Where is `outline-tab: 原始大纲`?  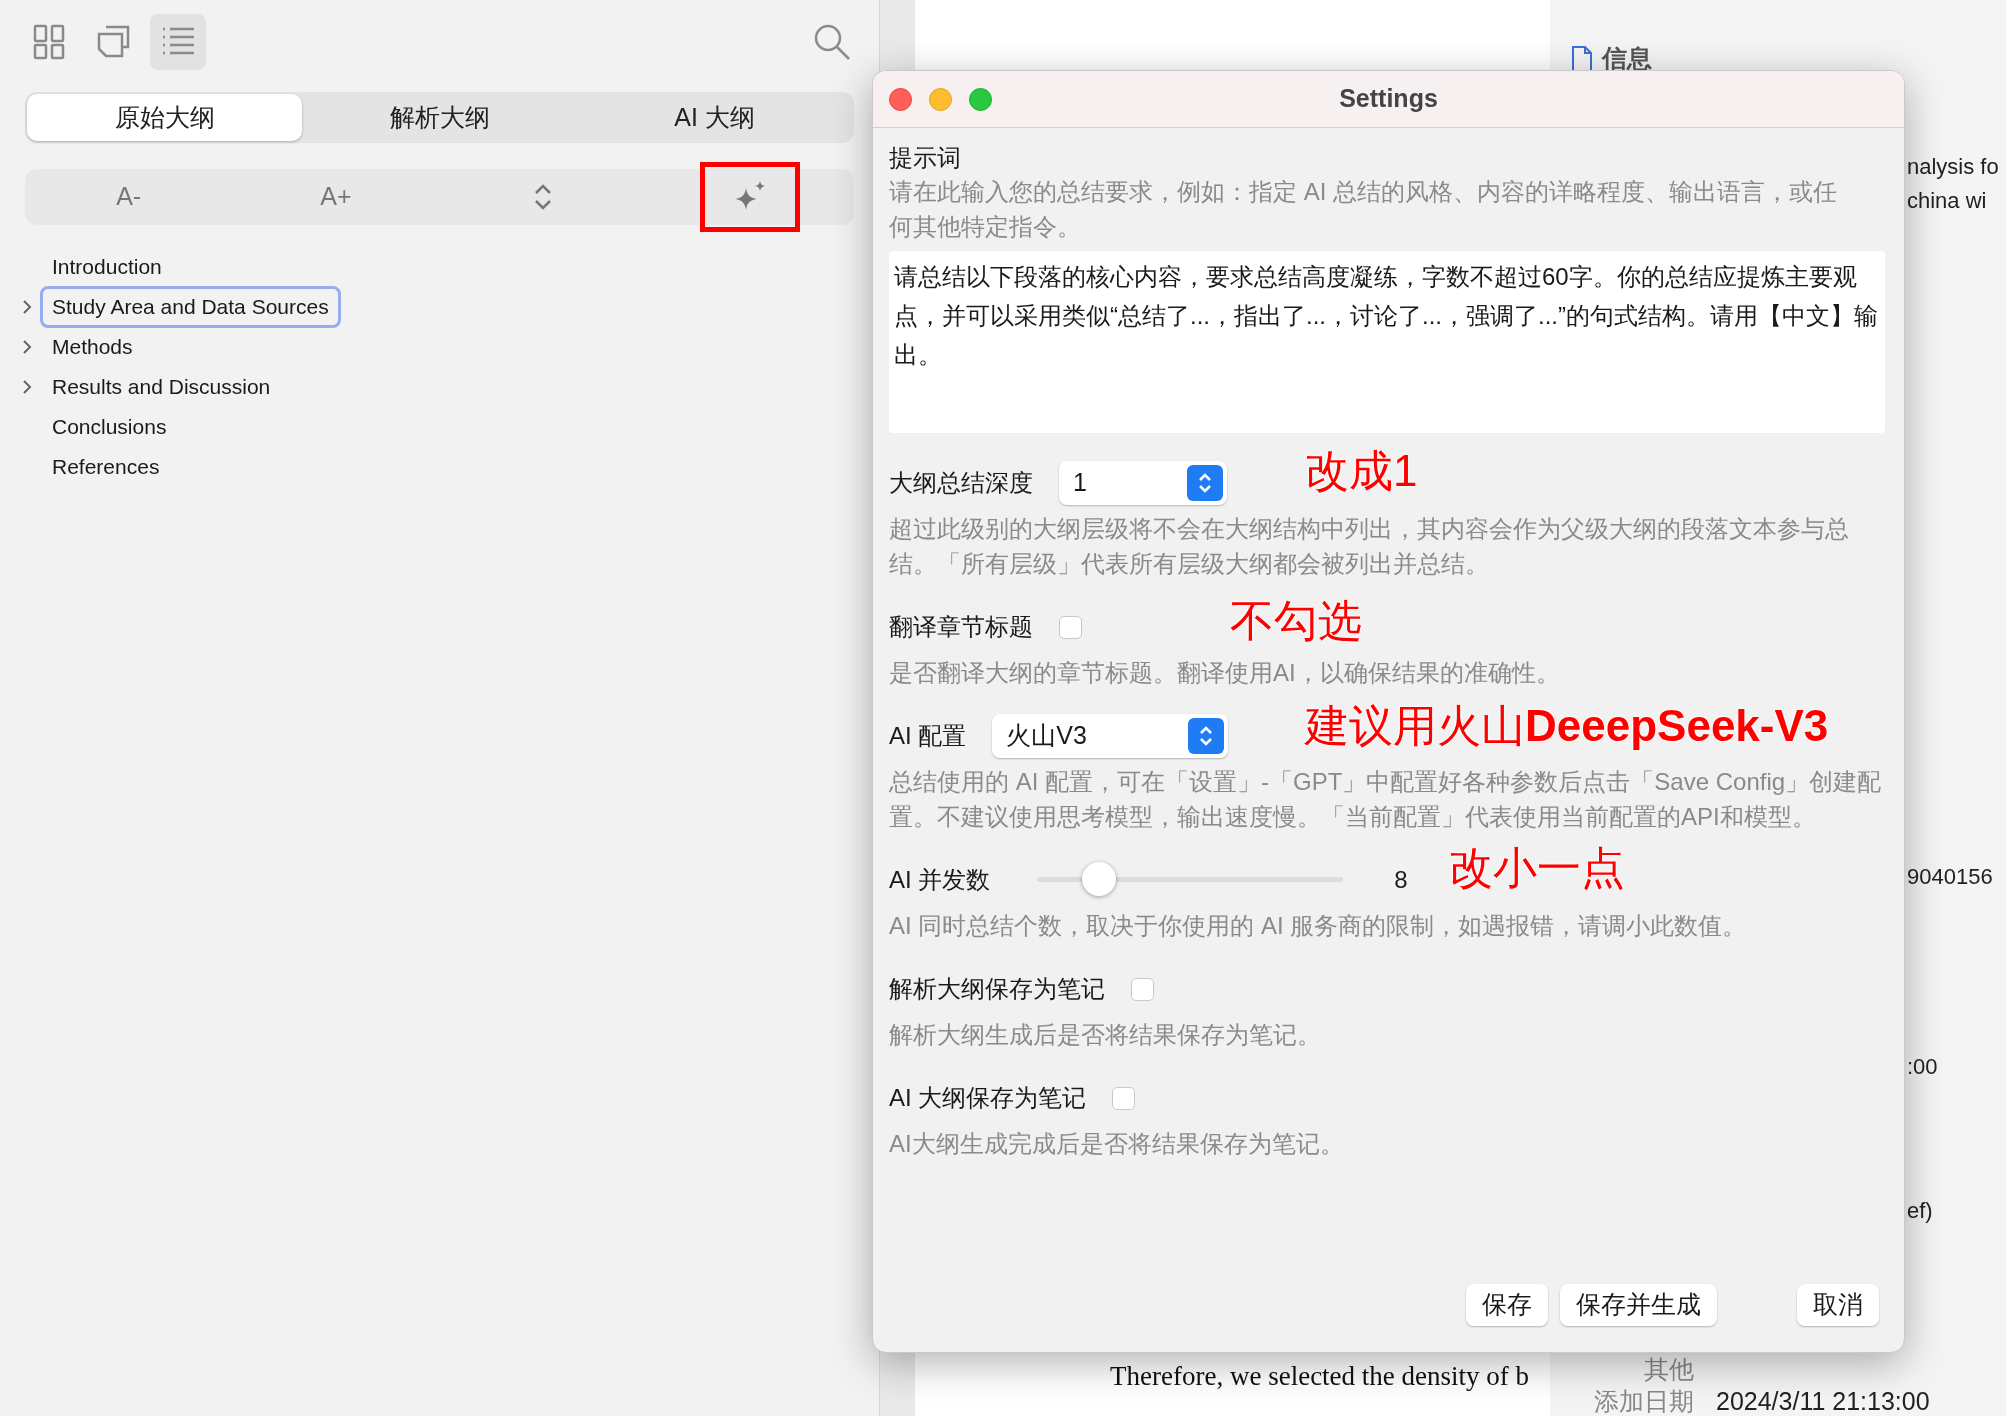 outline-tab: 原始大纲 is located at coordinates (164, 117).